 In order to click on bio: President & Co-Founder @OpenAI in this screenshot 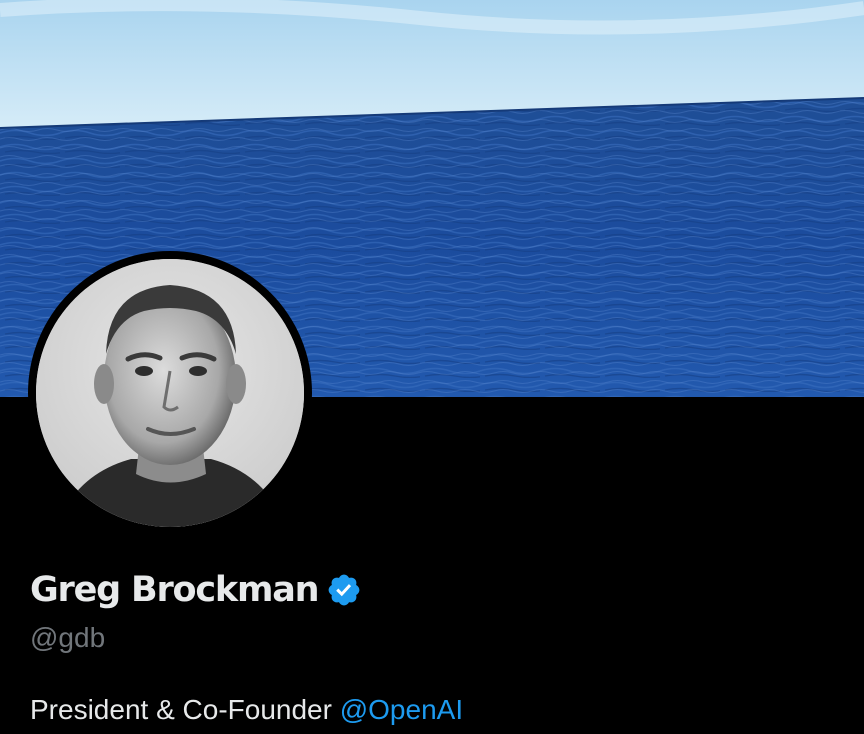, I will do `click(246, 710)`.